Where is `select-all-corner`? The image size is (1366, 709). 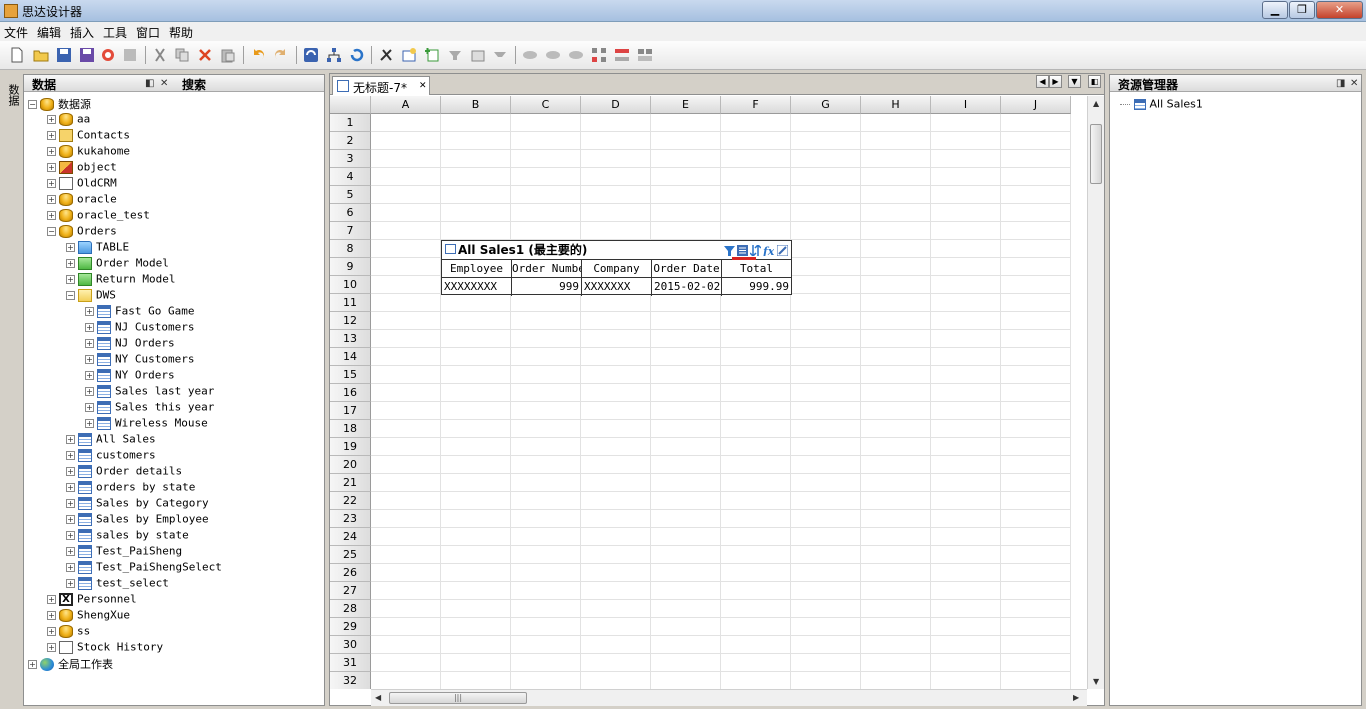
select-all-corner is located at coordinates (350, 105).